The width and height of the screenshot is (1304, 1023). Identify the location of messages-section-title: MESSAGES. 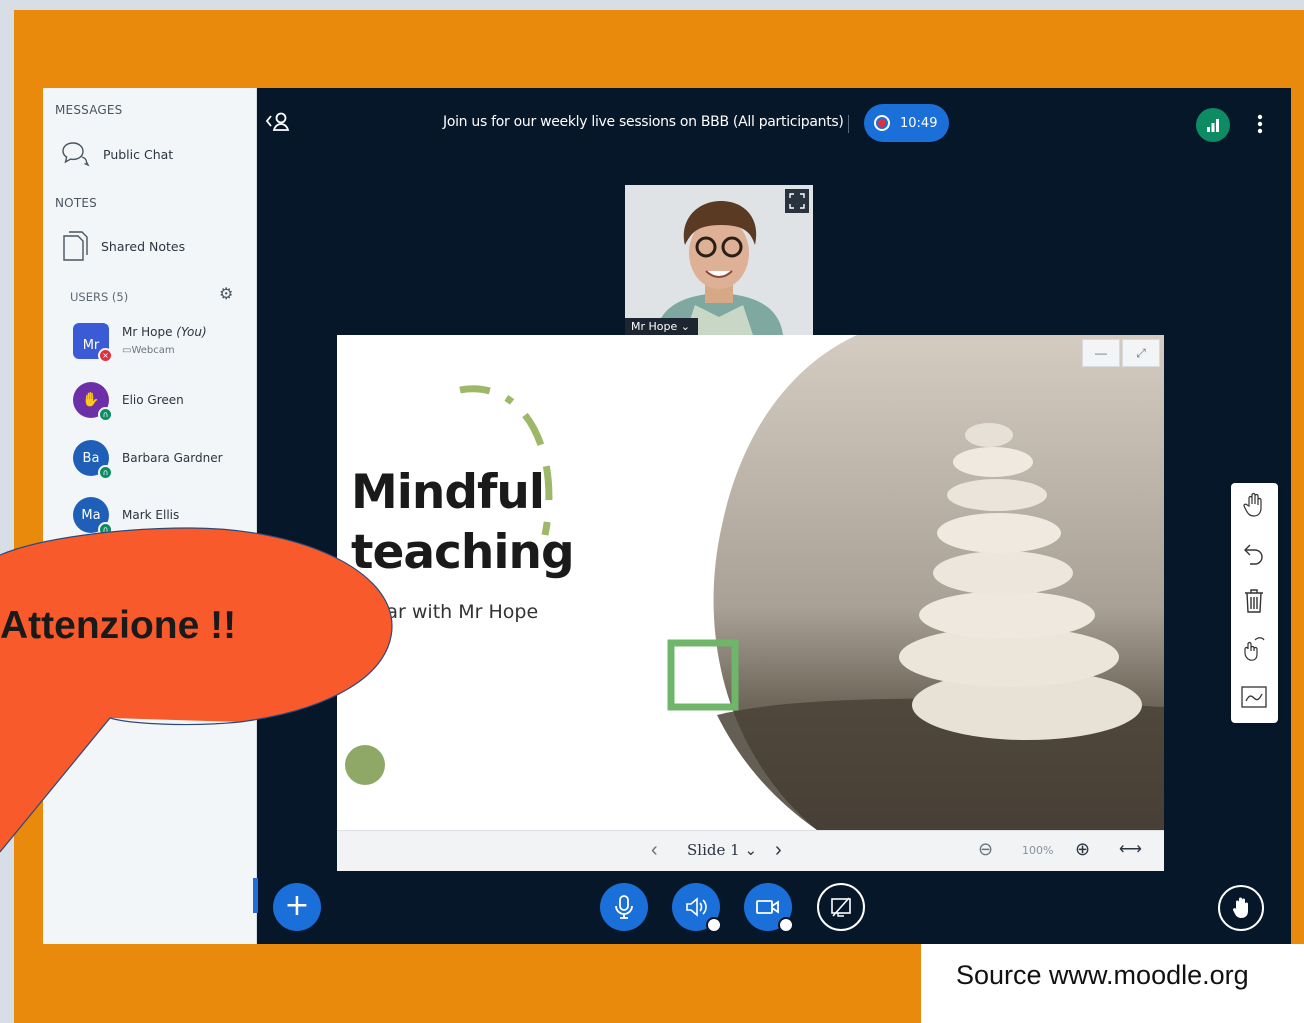
(89, 110).